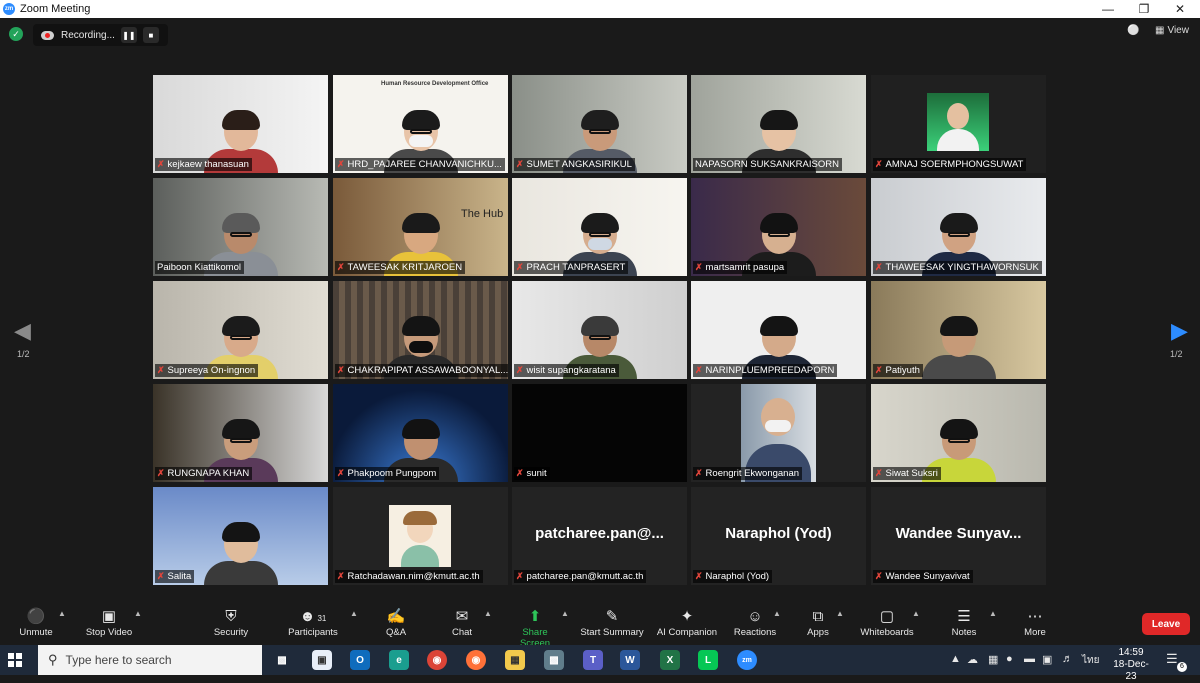 Image resolution: width=1200 pixels, height=683 pixels. I want to click on minimize-icon: —, so click(1108, 9).